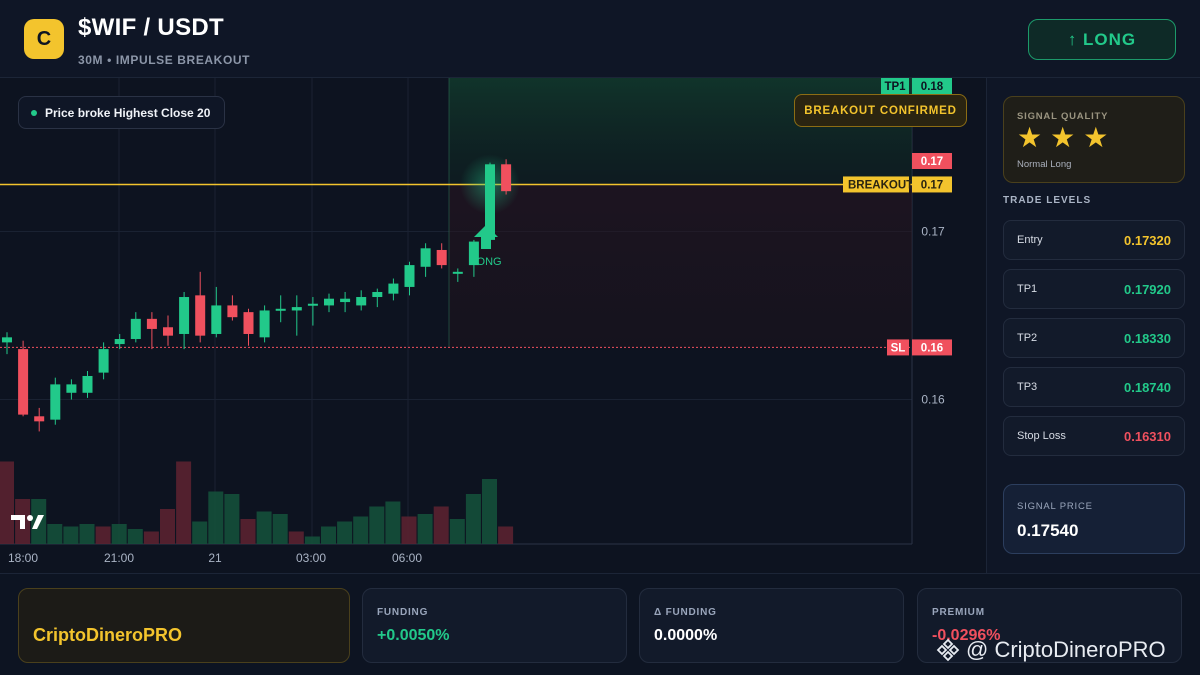 The height and width of the screenshot is (675, 1200). I want to click on level-row-stop-loss: Stop Loss 0.16310, so click(1094, 436).